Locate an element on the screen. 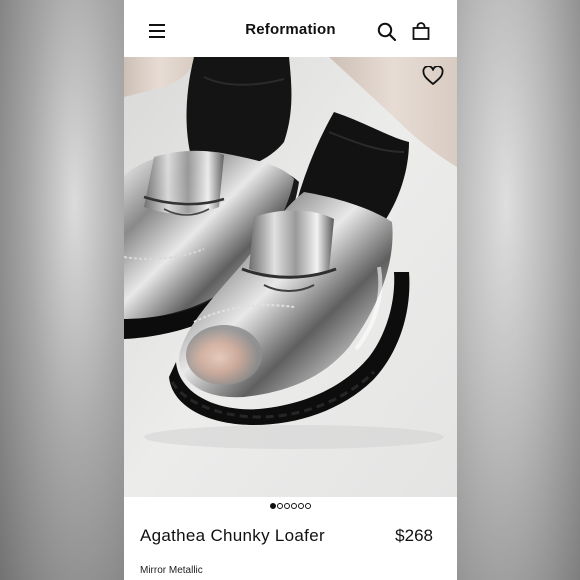 The image size is (580, 580). product-price: $268 is located at coordinates (414, 535).